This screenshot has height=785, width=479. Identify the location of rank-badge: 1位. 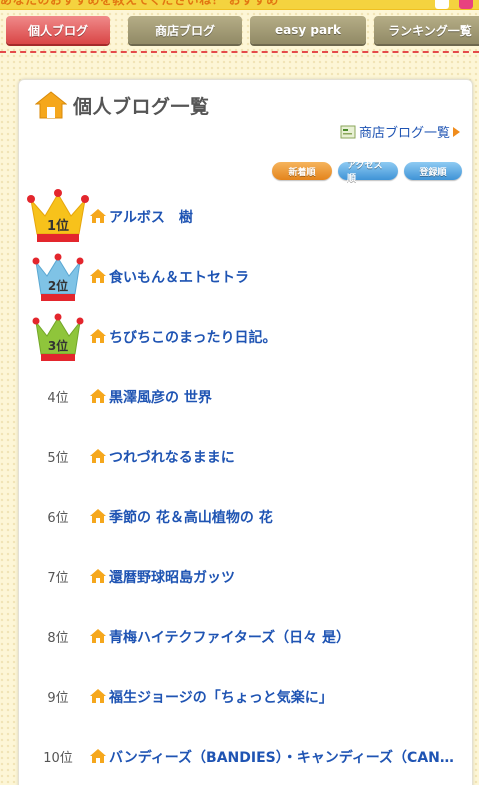
(58, 216).